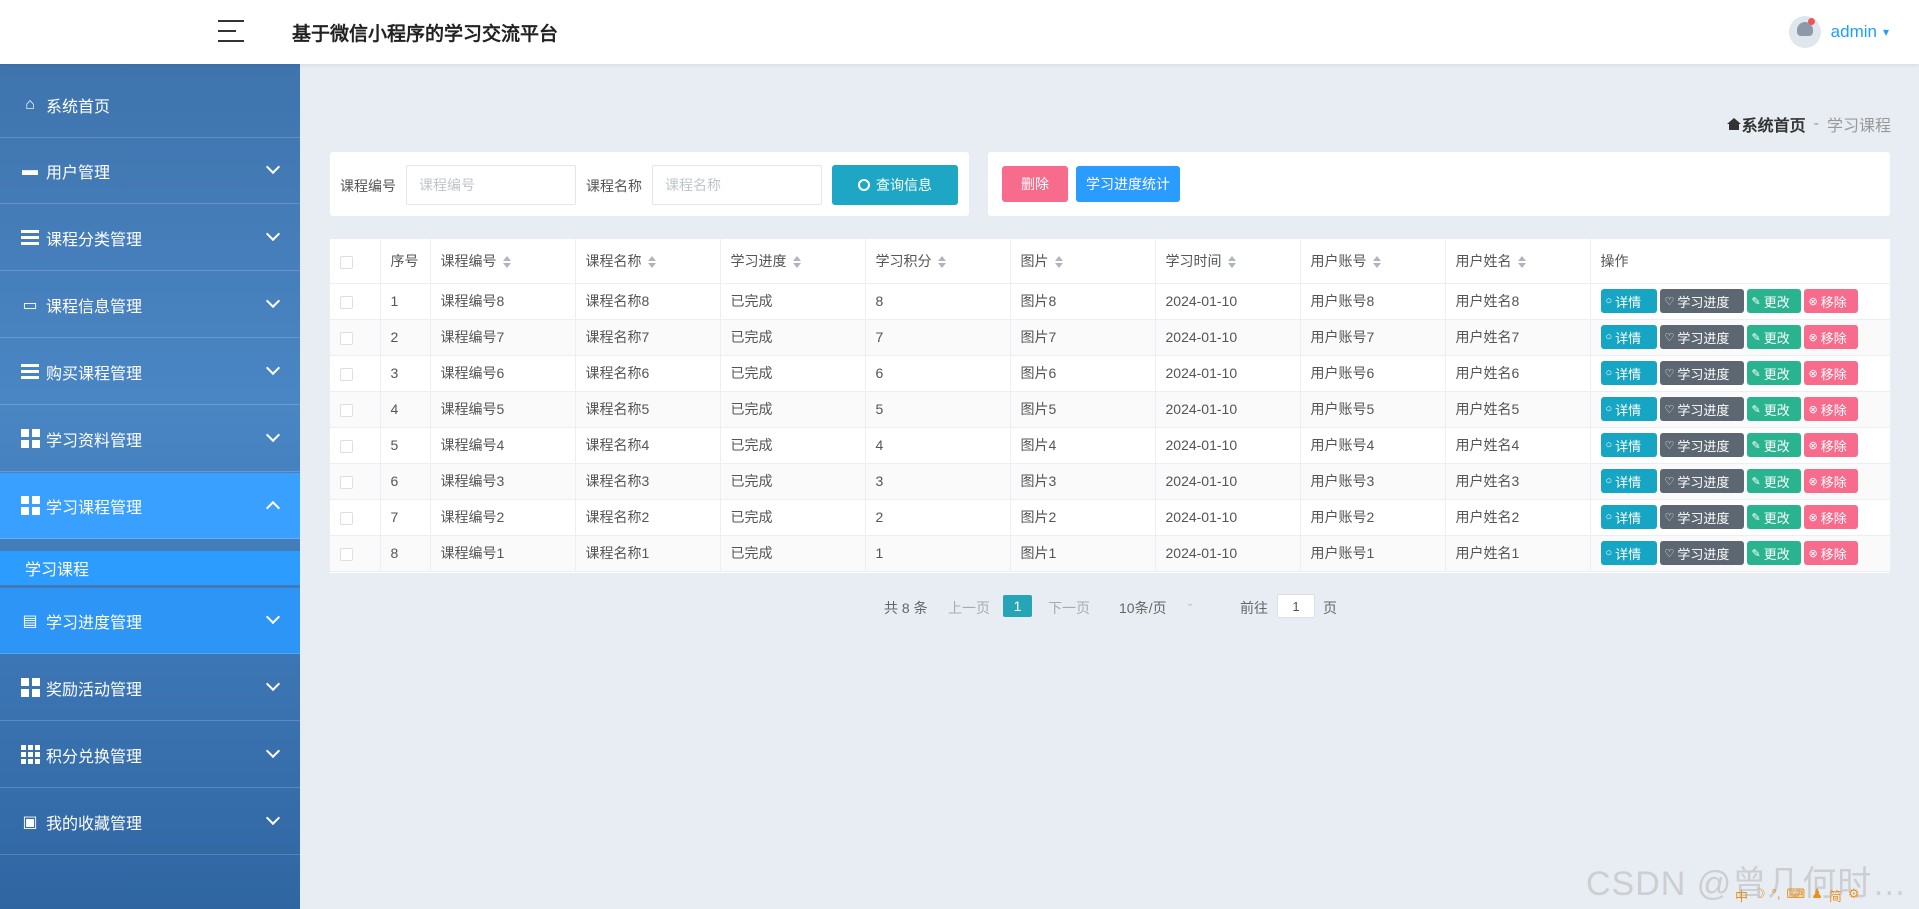  What do you see at coordinates (150, 305) in the screenshot?
I see `sidebar-item-course-info: ▭ 课程信息管理` at bounding box center [150, 305].